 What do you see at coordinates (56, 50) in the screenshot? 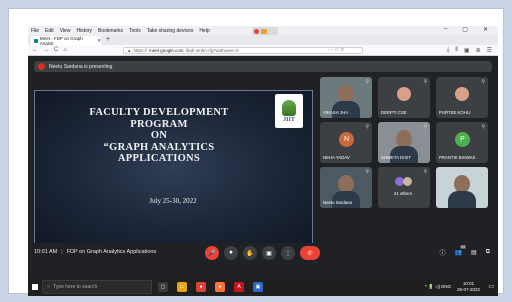
I see `reload-icon: C` at bounding box center [56, 50].